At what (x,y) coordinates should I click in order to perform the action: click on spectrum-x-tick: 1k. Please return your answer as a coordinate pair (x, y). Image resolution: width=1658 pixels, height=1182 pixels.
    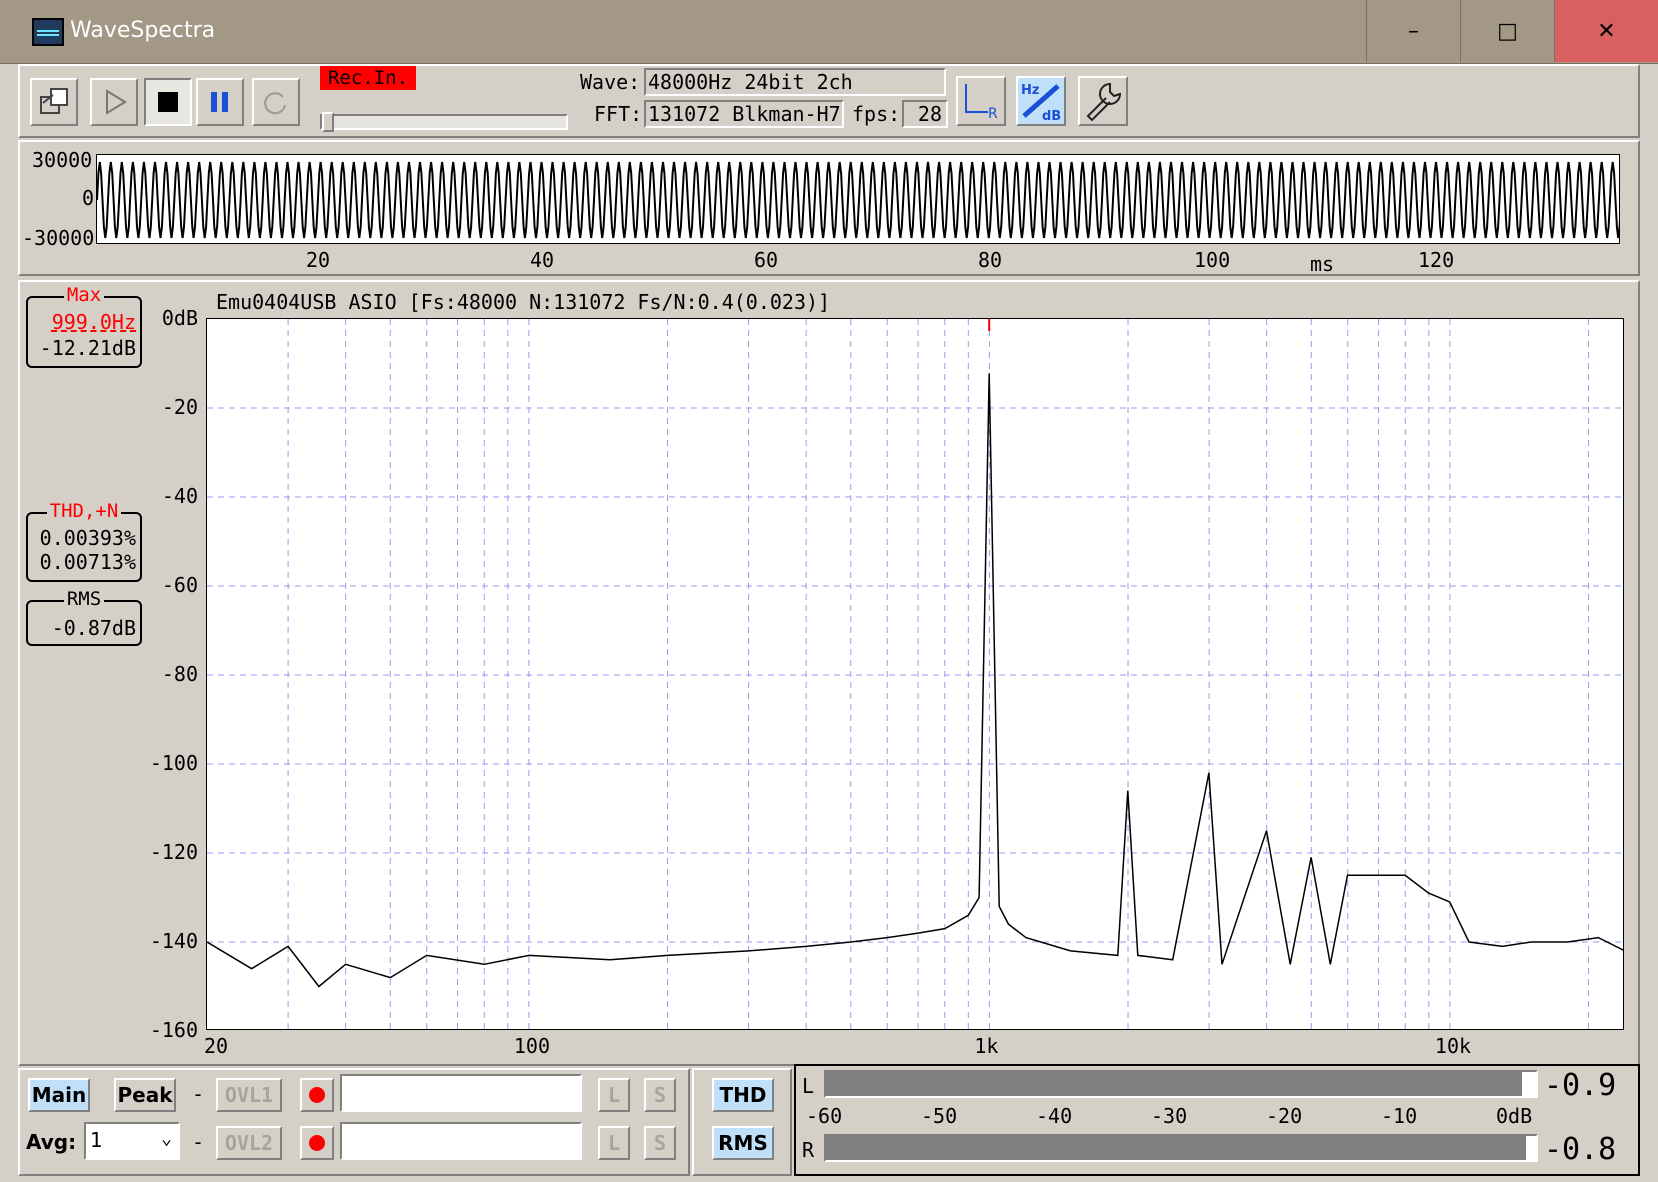
    Looking at the image, I should click on (986, 1046).